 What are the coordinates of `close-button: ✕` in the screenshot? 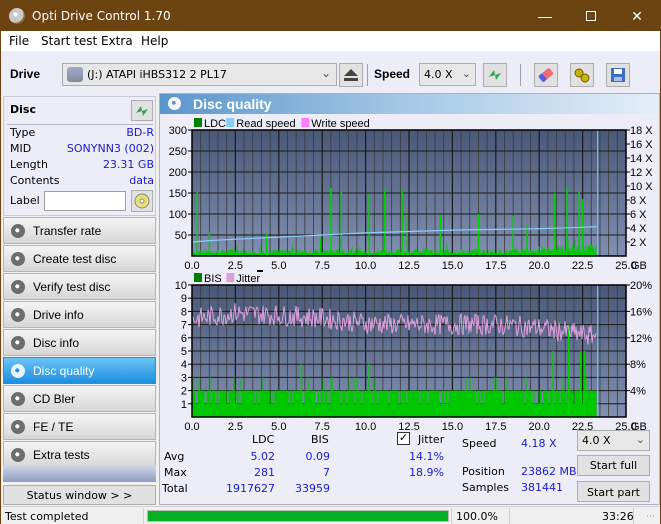 It's located at (637, 16).